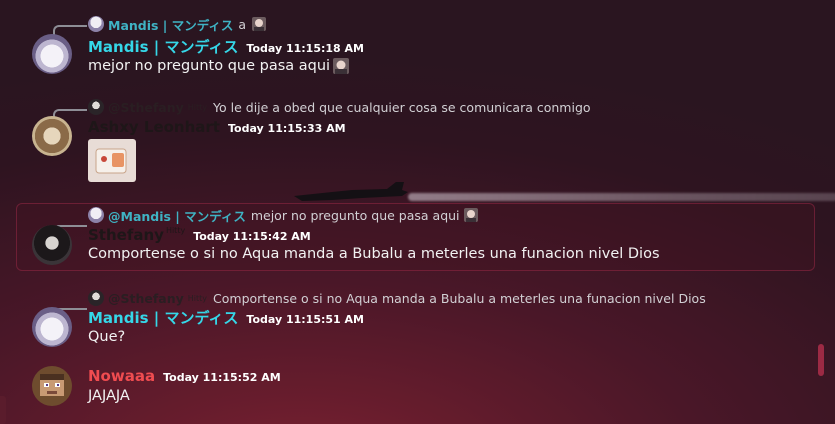 The height and width of the screenshot is (424, 835). What do you see at coordinates (3, 410) in the screenshot?
I see `panel-edge` at bounding box center [3, 410].